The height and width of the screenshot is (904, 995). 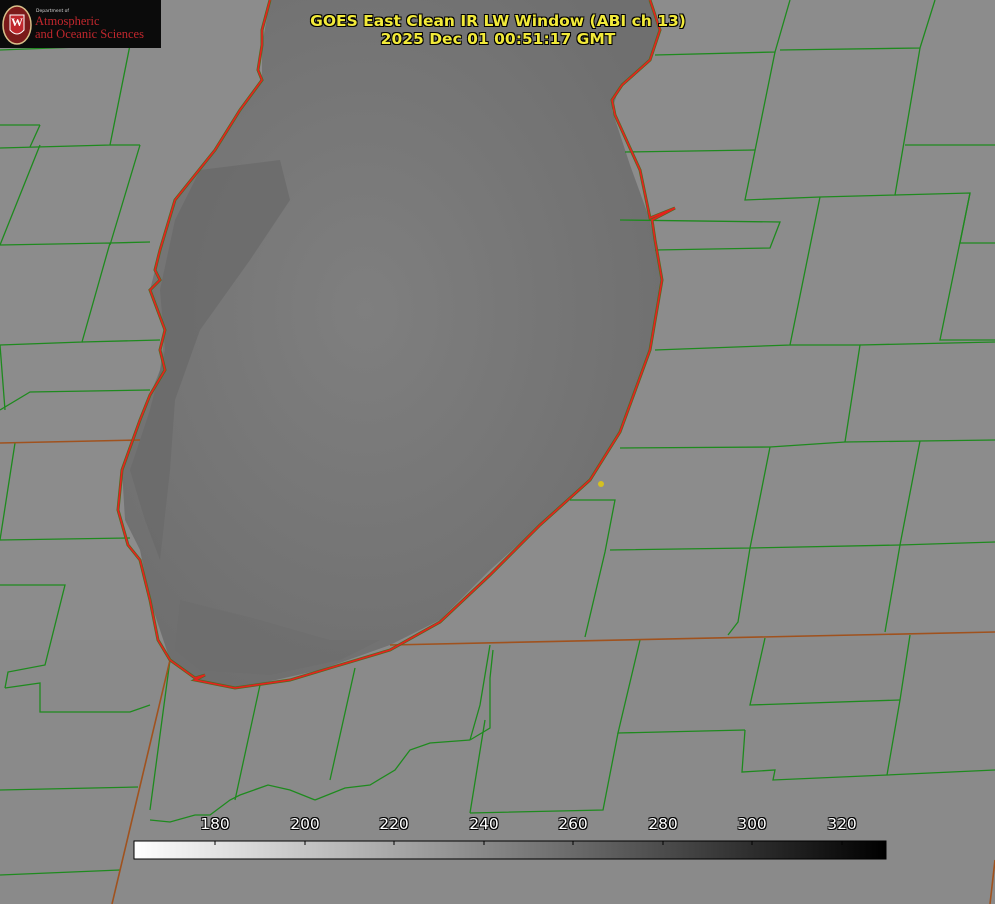 I want to click on image-timestamp: 2025 Dec 01 00:51:17 GMT, so click(x=498, y=39).